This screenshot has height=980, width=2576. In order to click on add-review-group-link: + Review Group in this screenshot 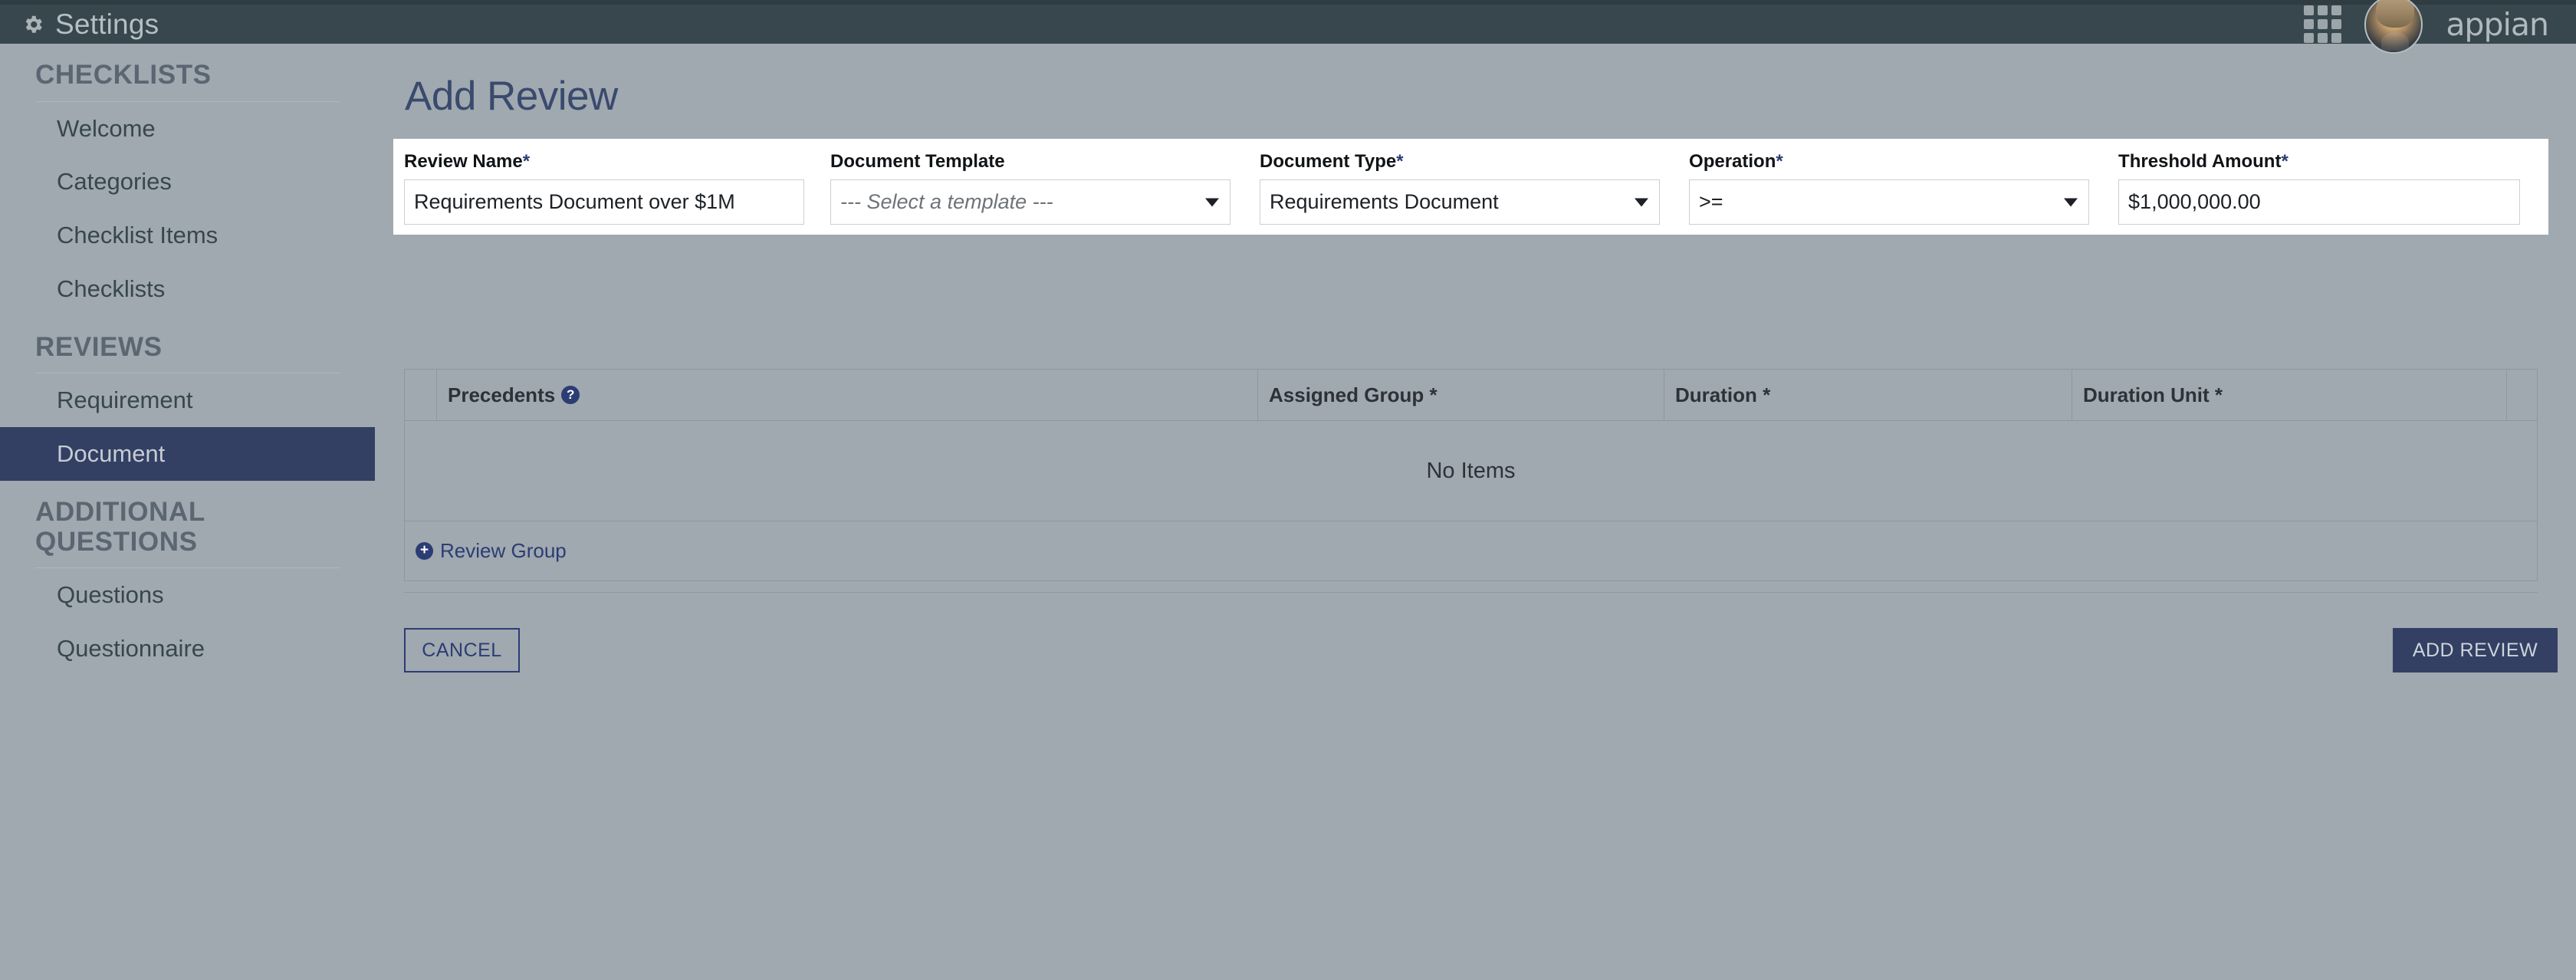, I will do `click(492, 551)`.